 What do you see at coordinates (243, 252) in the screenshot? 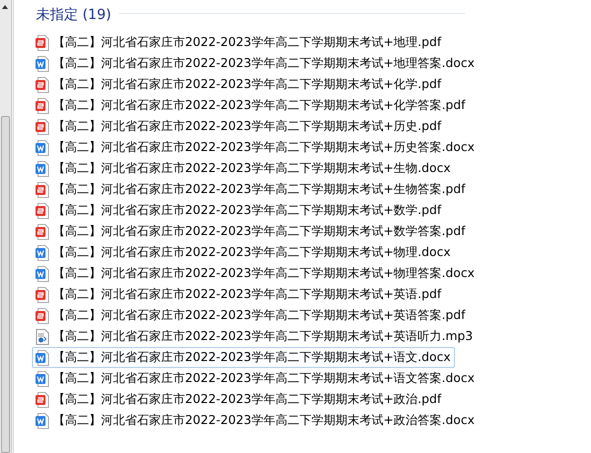
I see `file-item: 【高二】河北省石家庄市2022-2023学年高二下学期期末考试+物理.docx` at bounding box center [243, 252].